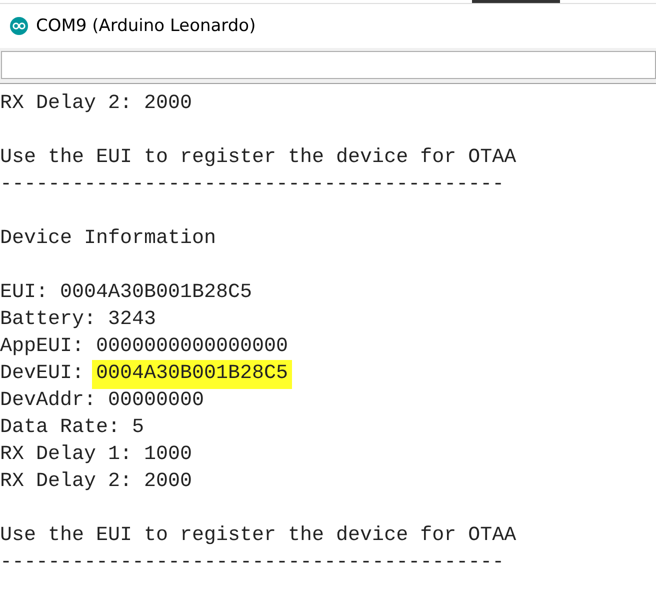  Describe the element at coordinates (42, 373) in the screenshot. I see `console-label: DevEUI:` at that location.